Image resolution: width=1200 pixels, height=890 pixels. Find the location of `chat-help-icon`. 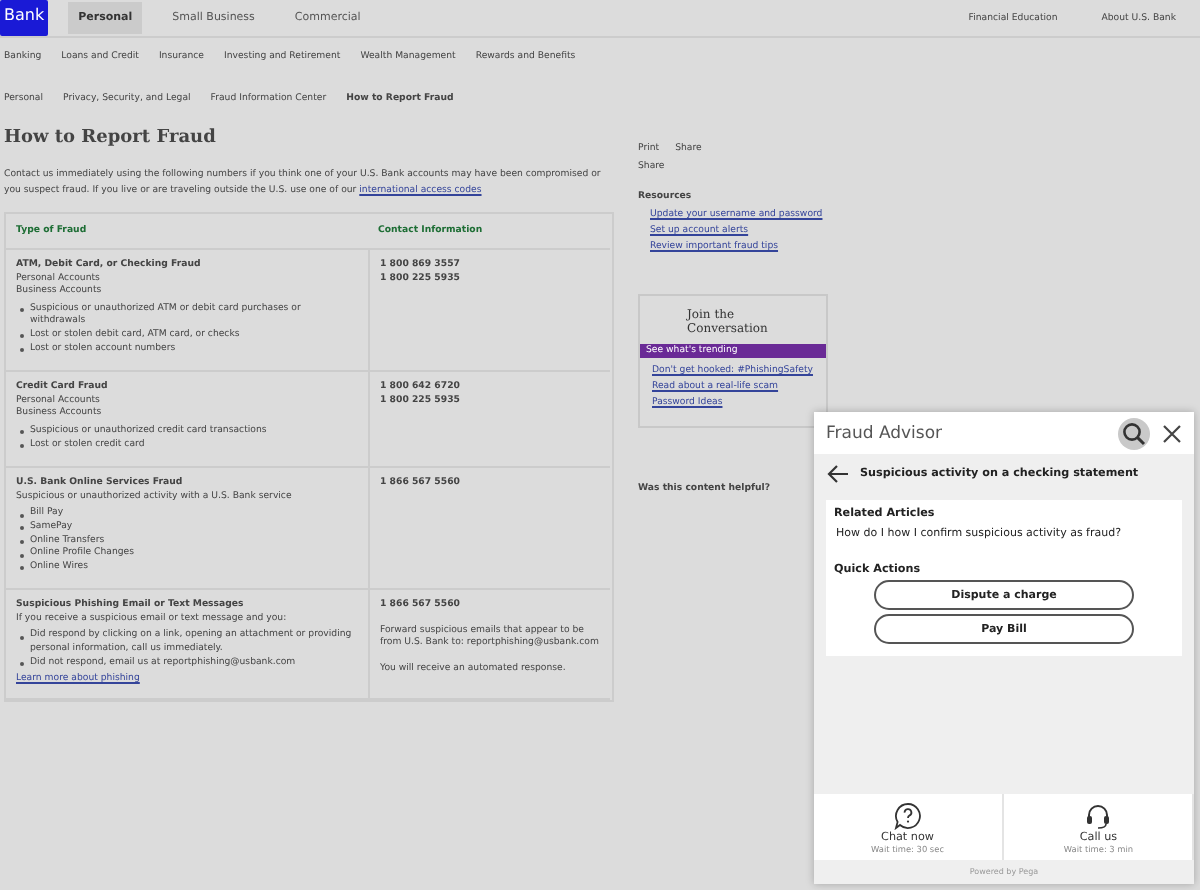

chat-help-icon is located at coordinates (907, 816).